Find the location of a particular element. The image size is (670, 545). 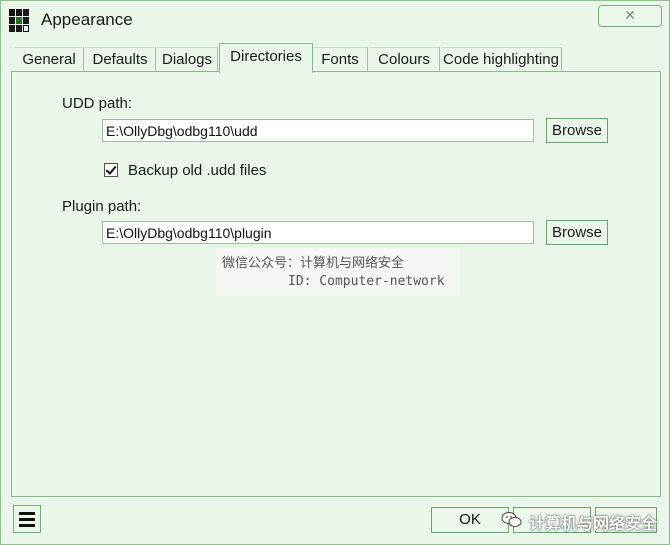

window-title: Appearance is located at coordinates (87, 19).